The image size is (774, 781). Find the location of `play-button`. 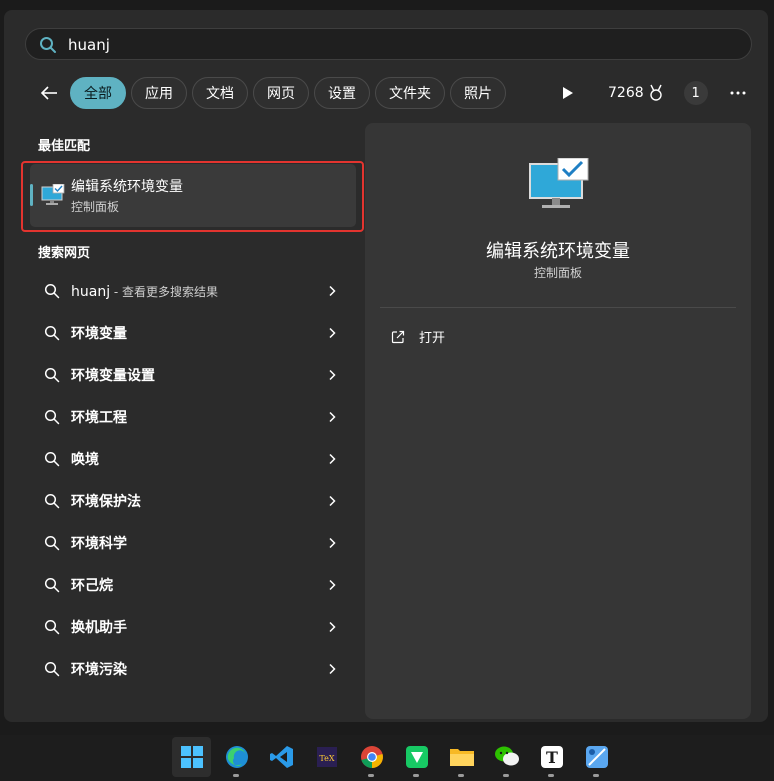

play-button is located at coordinates (568, 93).